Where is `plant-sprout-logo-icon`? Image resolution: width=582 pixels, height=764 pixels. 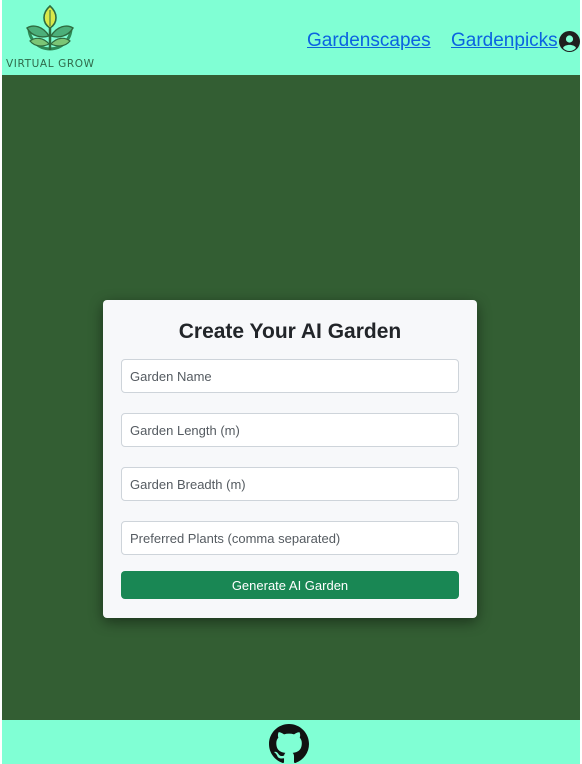 plant-sprout-logo-icon is located at coordinates (50, 27).